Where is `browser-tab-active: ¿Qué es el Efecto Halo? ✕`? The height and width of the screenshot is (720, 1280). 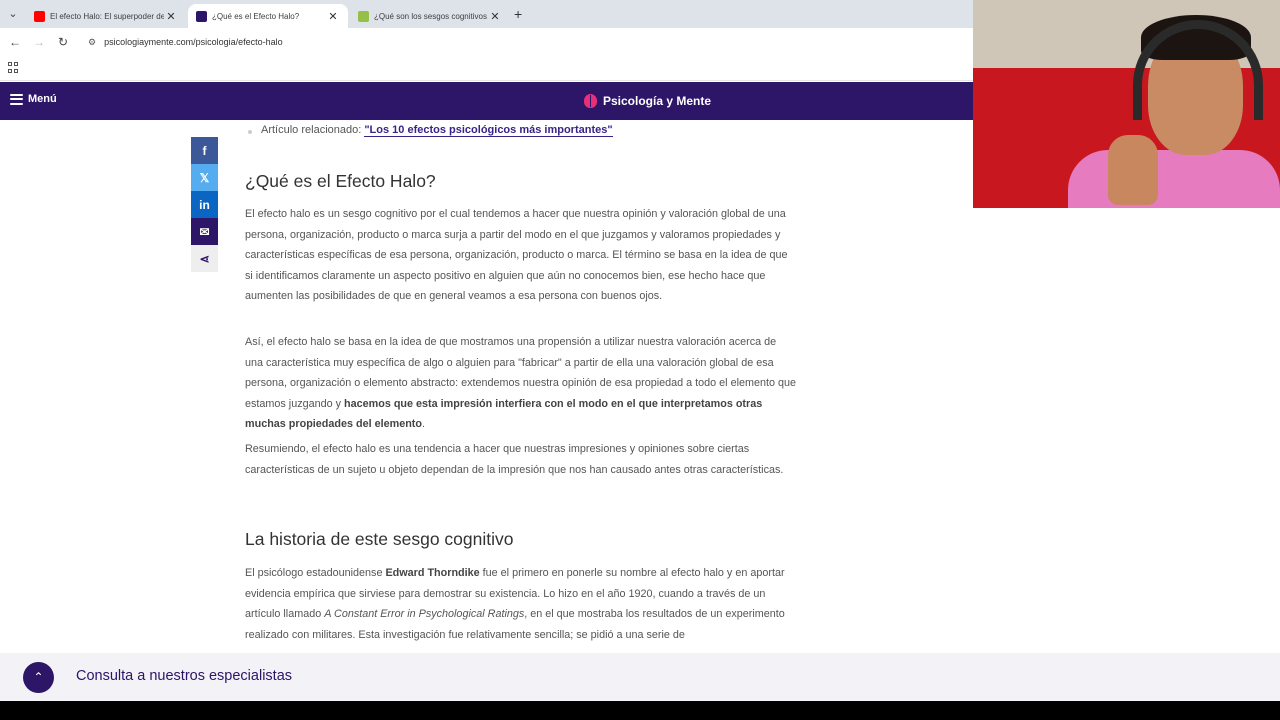 browser-tab-active: ¿Qué es el Efecto Halo? ✕ is located at coordinates (268, 16).